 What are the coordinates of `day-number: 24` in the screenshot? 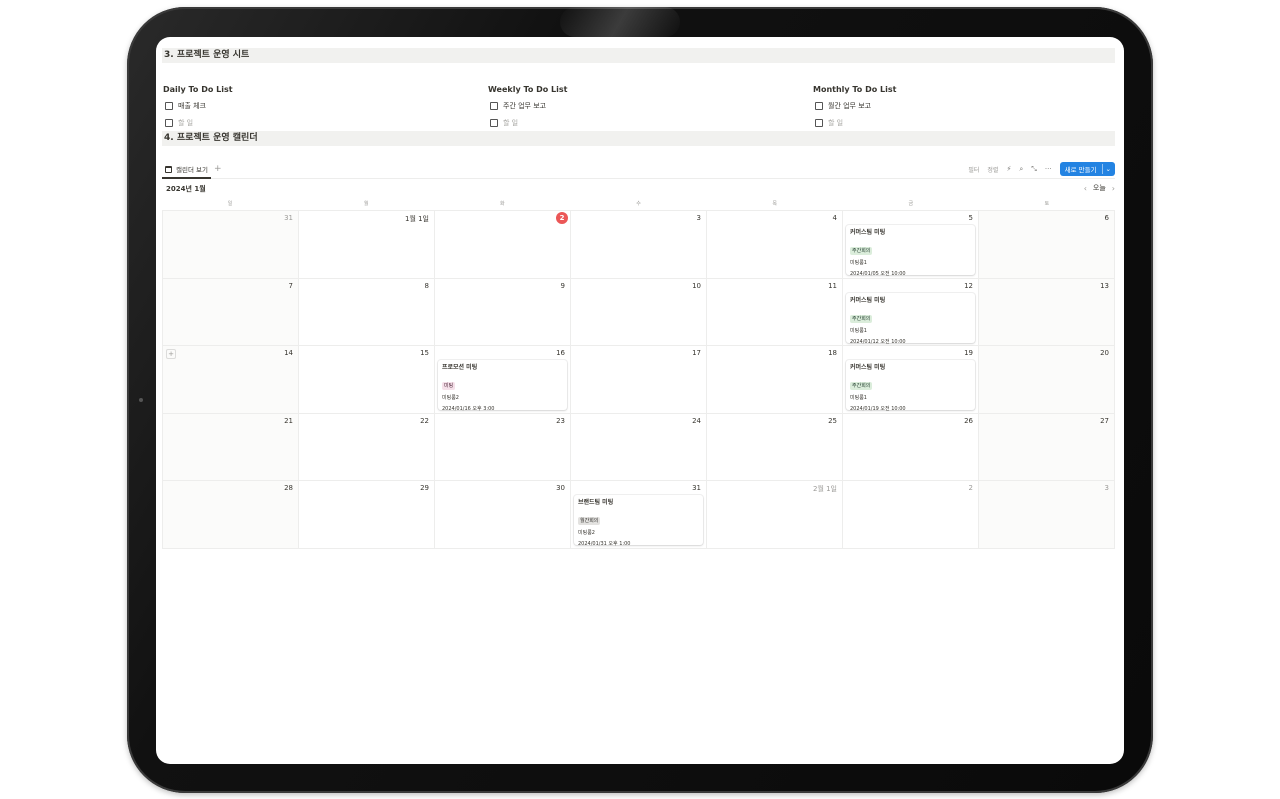 It's located at (696, 420).